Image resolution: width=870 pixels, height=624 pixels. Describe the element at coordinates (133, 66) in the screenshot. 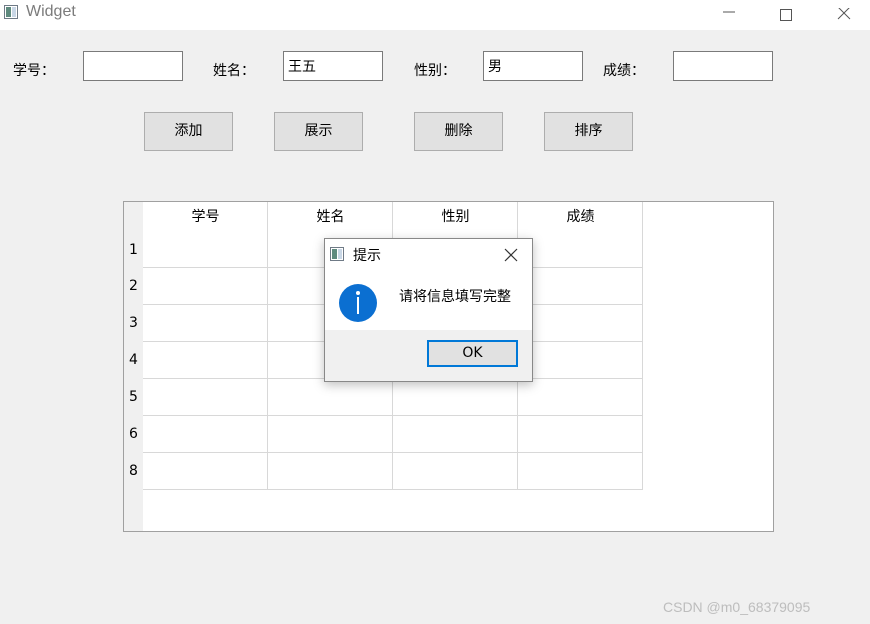

I see `student-id-input` at that location.